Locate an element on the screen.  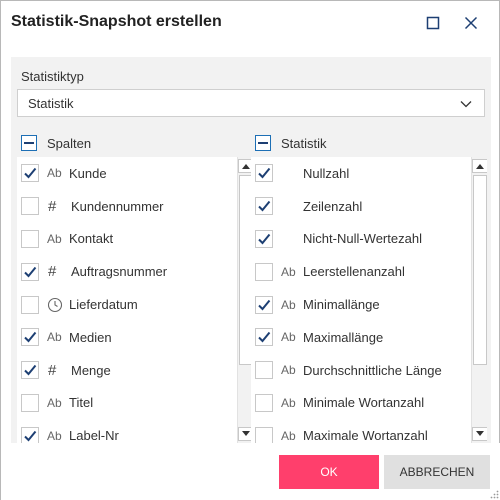
statistic-row: Ab Maximallänge is located at coordinates (361, 337).